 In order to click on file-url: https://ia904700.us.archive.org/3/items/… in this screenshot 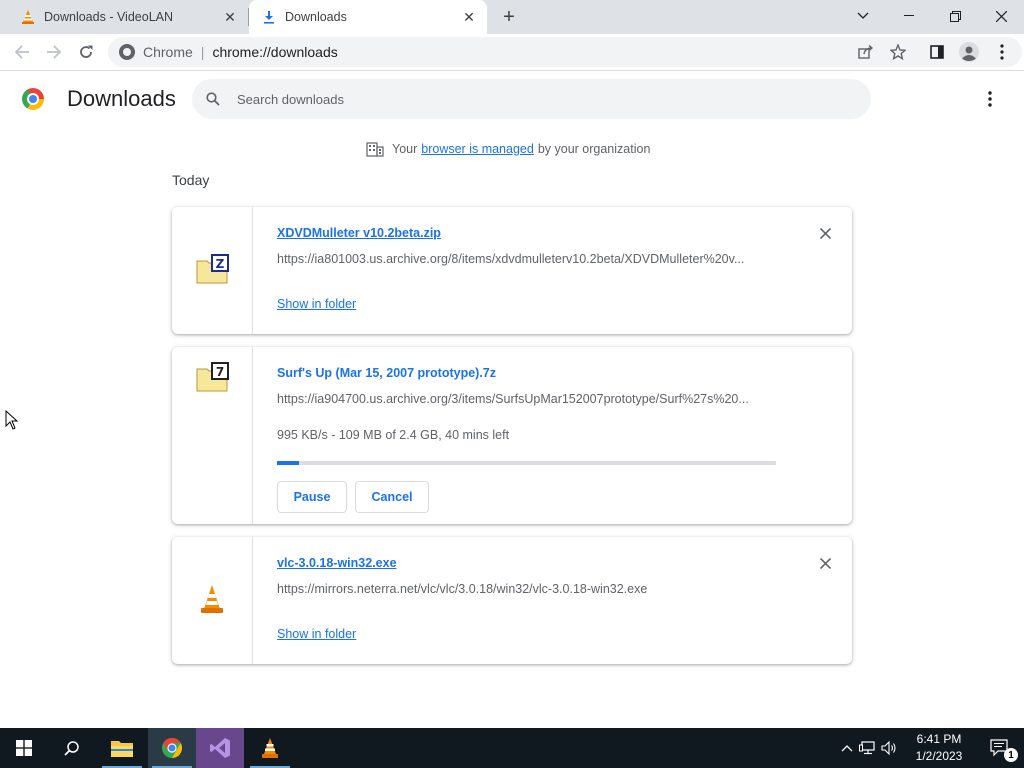, I will do `click(527, 399)`.